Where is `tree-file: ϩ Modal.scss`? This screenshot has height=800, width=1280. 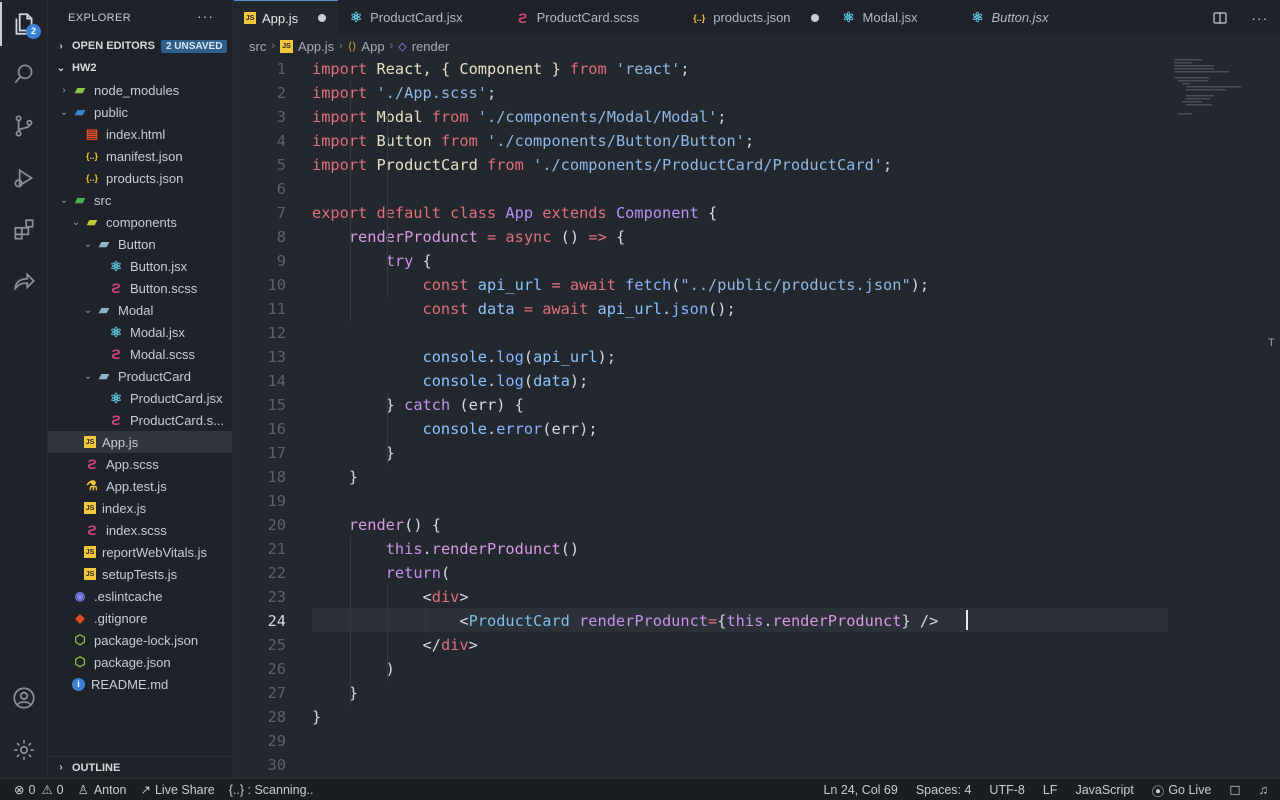
tree-file: ϩ Modal.scss is located at coordinates (140, 354).